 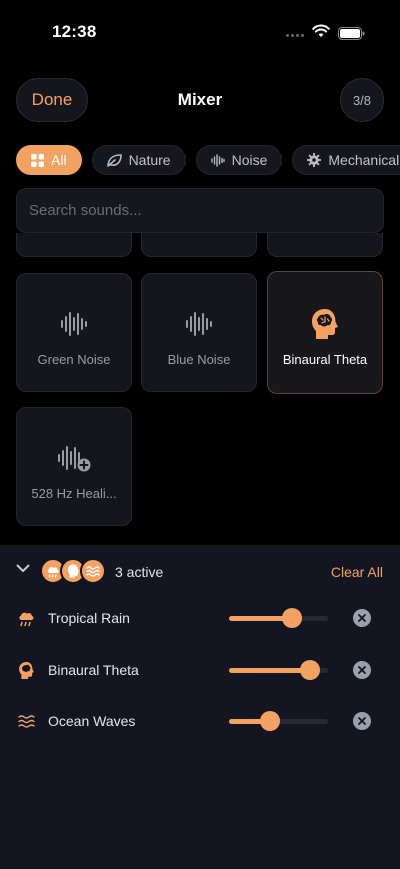 I want to click on search-input, so click(x=200, y=210).